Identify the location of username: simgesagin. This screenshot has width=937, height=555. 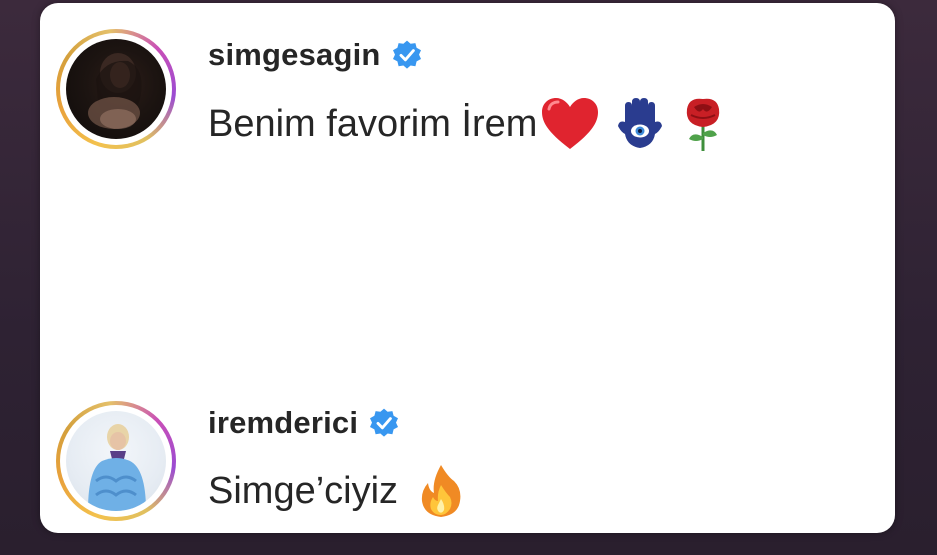
(315, 55).